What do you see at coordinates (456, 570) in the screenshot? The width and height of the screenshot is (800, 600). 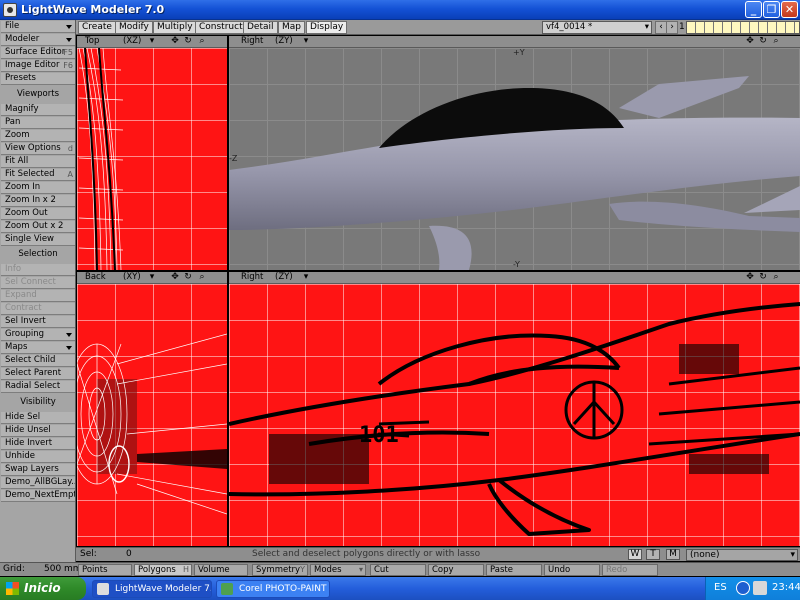 I see `copy-button: Copy` at bounding box center [456, 570].